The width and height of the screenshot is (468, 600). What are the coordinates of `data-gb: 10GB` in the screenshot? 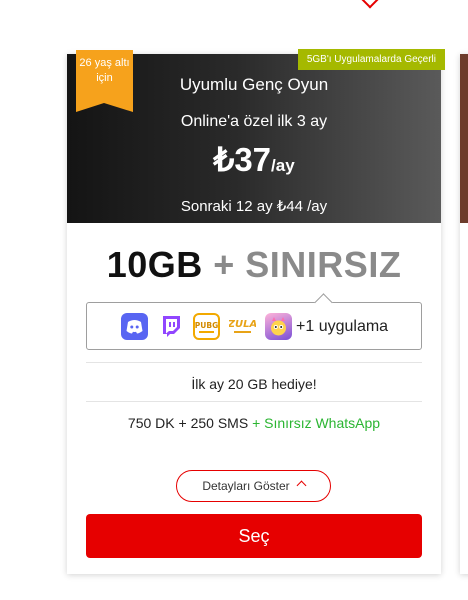 It's located at (154, 264).